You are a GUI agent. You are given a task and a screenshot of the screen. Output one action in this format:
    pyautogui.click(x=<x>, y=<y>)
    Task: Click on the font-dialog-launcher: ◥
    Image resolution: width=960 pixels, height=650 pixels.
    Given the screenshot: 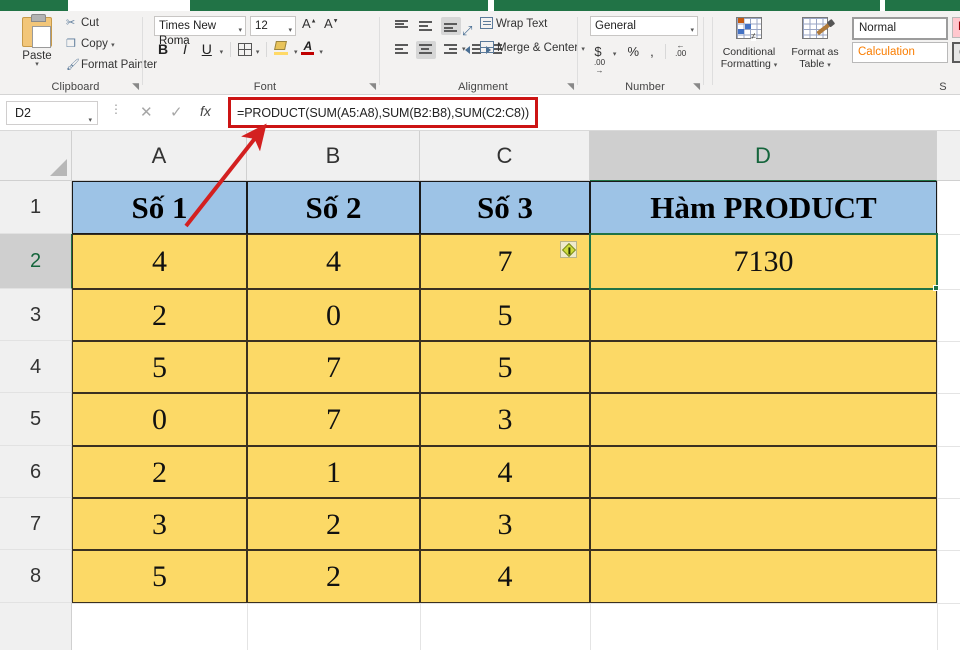 What is the action you would take?
    pyautogui.click(x=372, y=86)
    